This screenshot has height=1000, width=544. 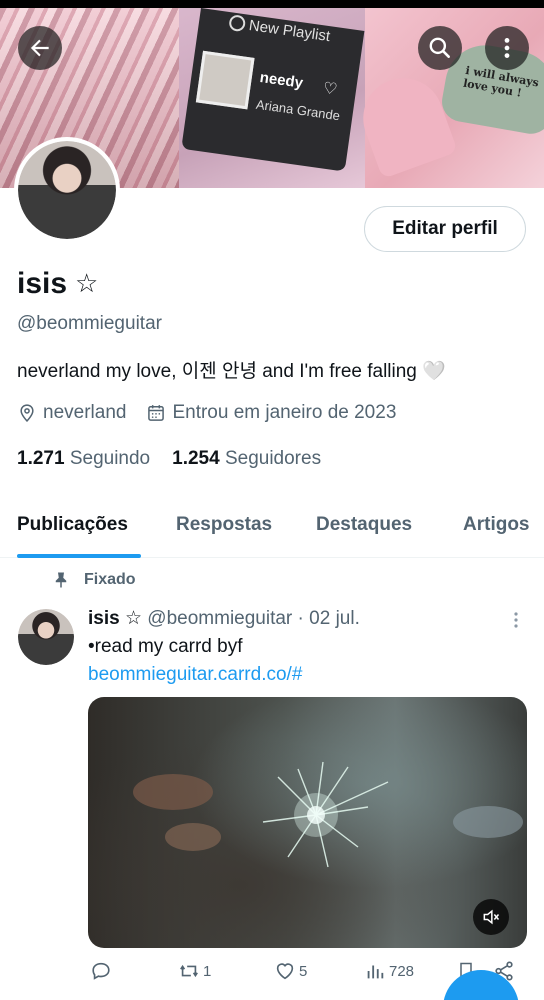 I want to click on reply-icon, so click(x=101, y=971).